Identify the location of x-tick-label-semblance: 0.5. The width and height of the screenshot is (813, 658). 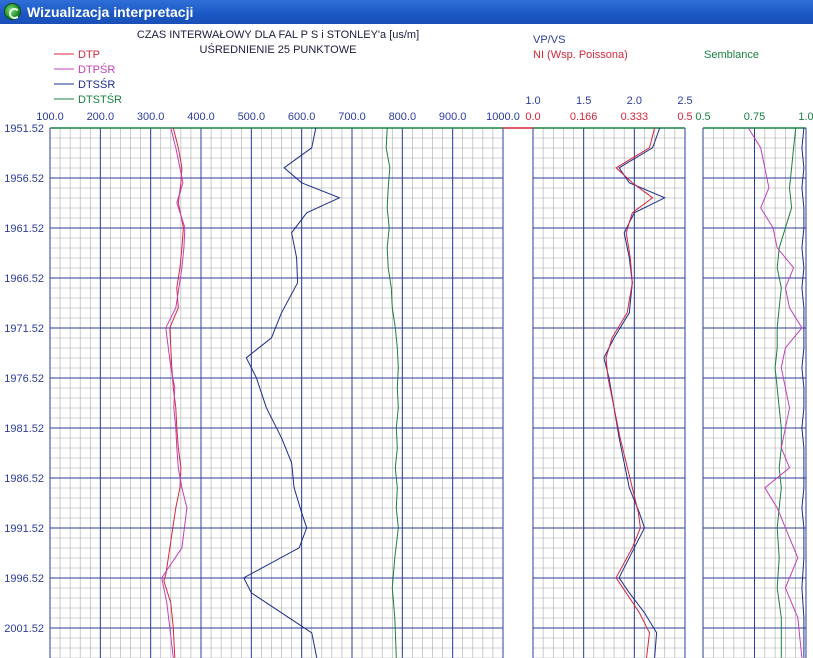
(702, 117).